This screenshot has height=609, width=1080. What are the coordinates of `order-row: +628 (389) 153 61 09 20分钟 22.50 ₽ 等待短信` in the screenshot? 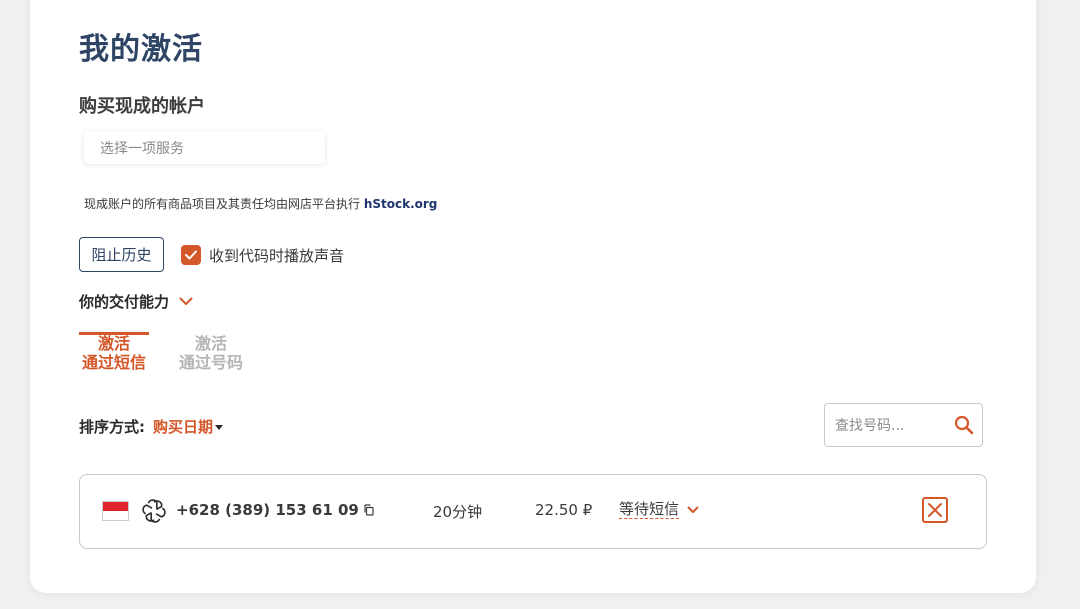 It's located at (533, 511).